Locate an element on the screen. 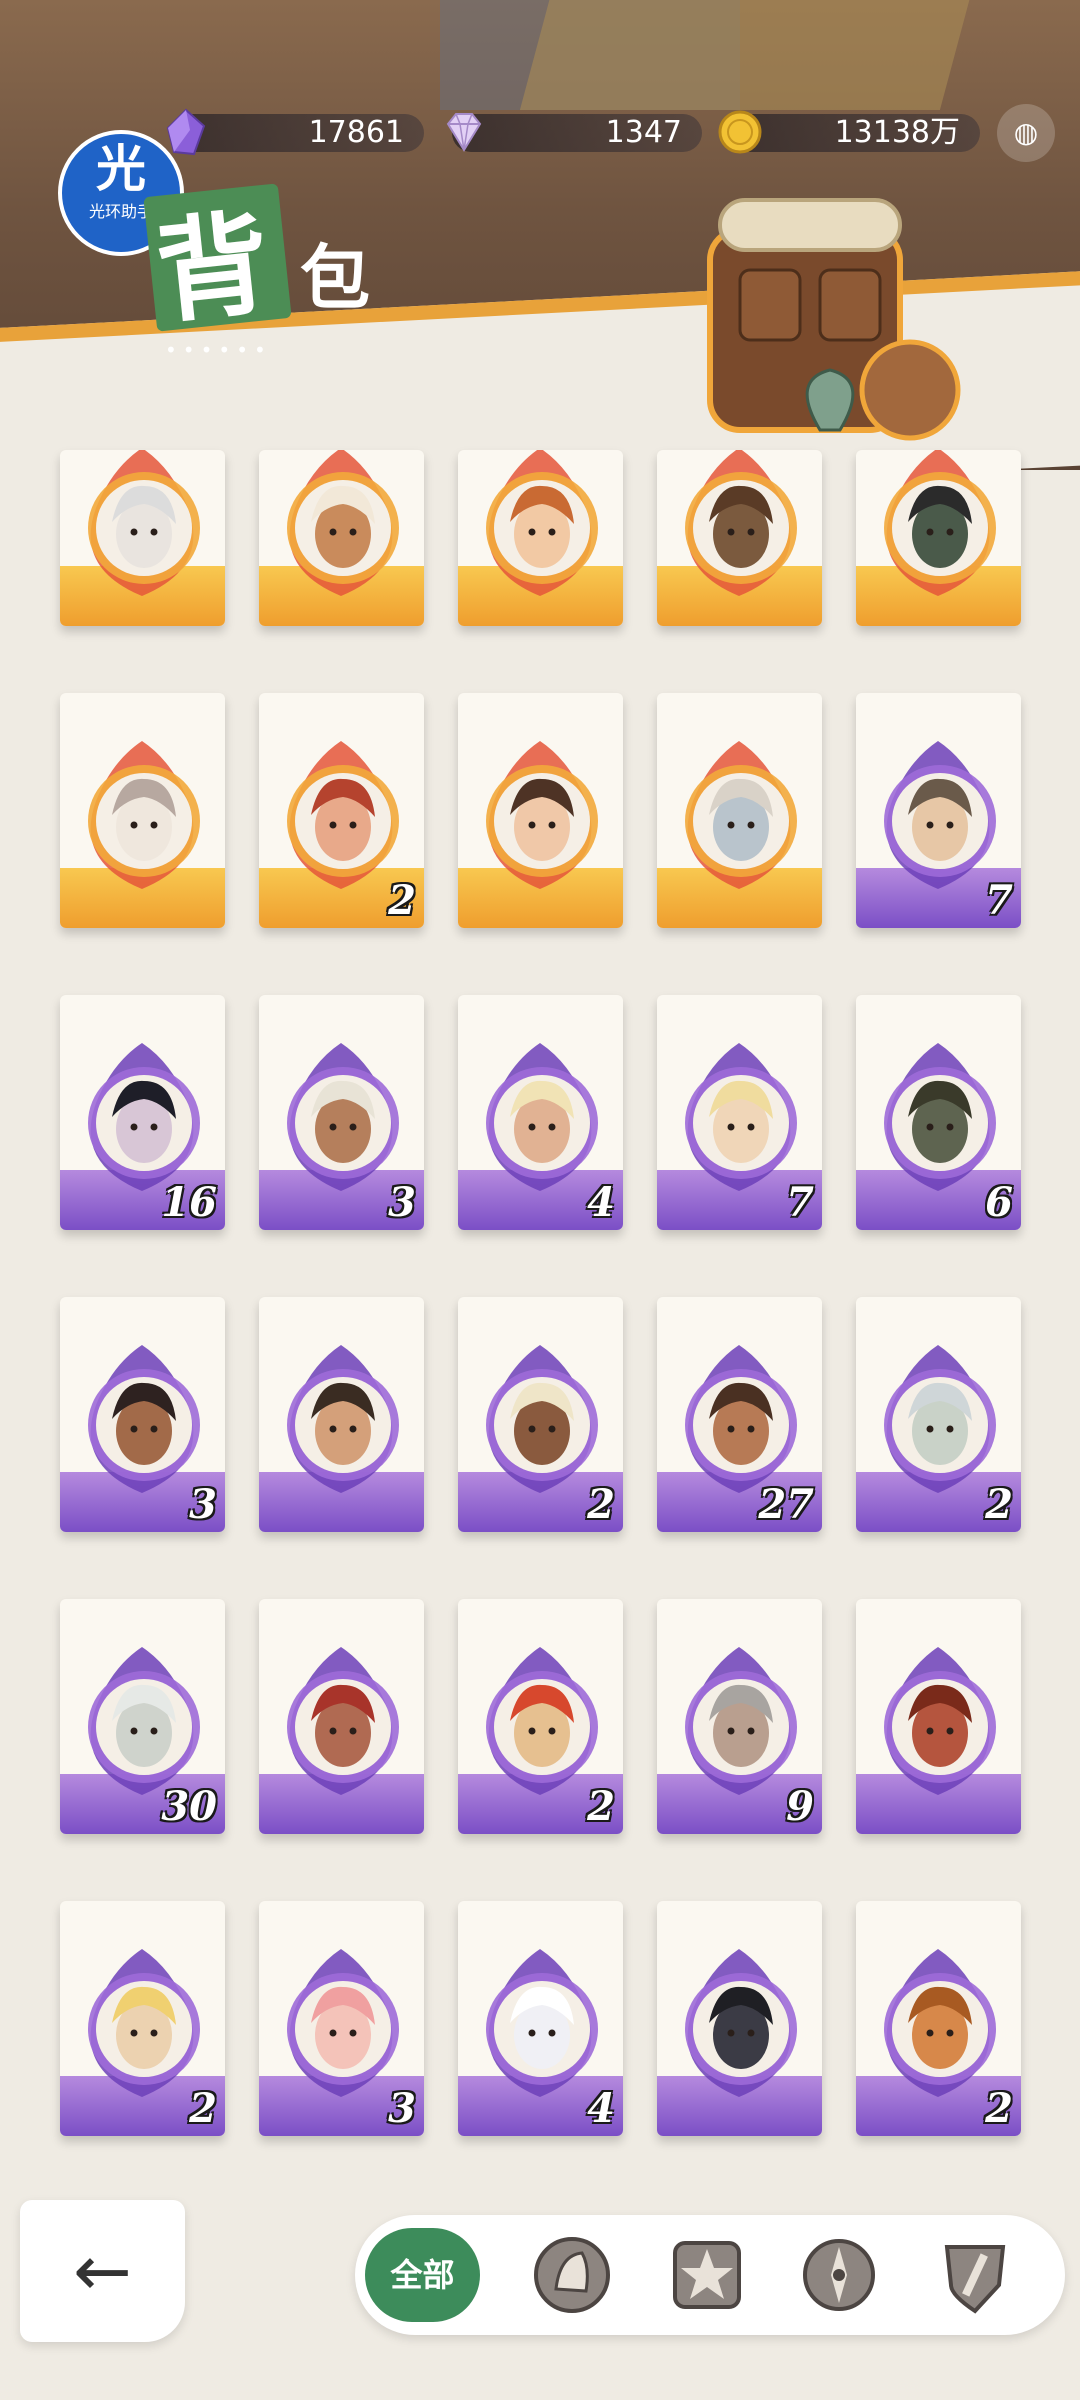  star-emblem-icon is located at coordinates (707, 2275).